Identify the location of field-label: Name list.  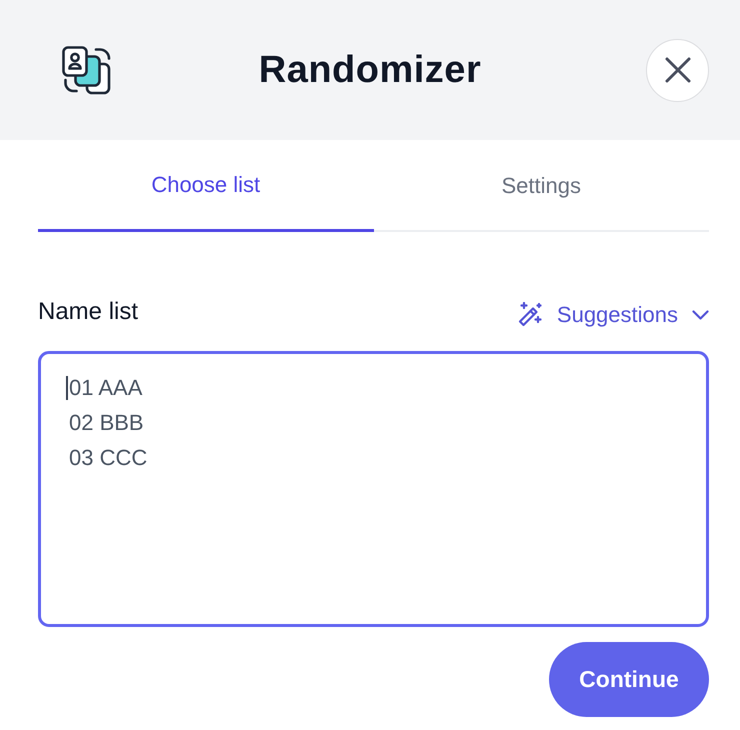
(88, 311).